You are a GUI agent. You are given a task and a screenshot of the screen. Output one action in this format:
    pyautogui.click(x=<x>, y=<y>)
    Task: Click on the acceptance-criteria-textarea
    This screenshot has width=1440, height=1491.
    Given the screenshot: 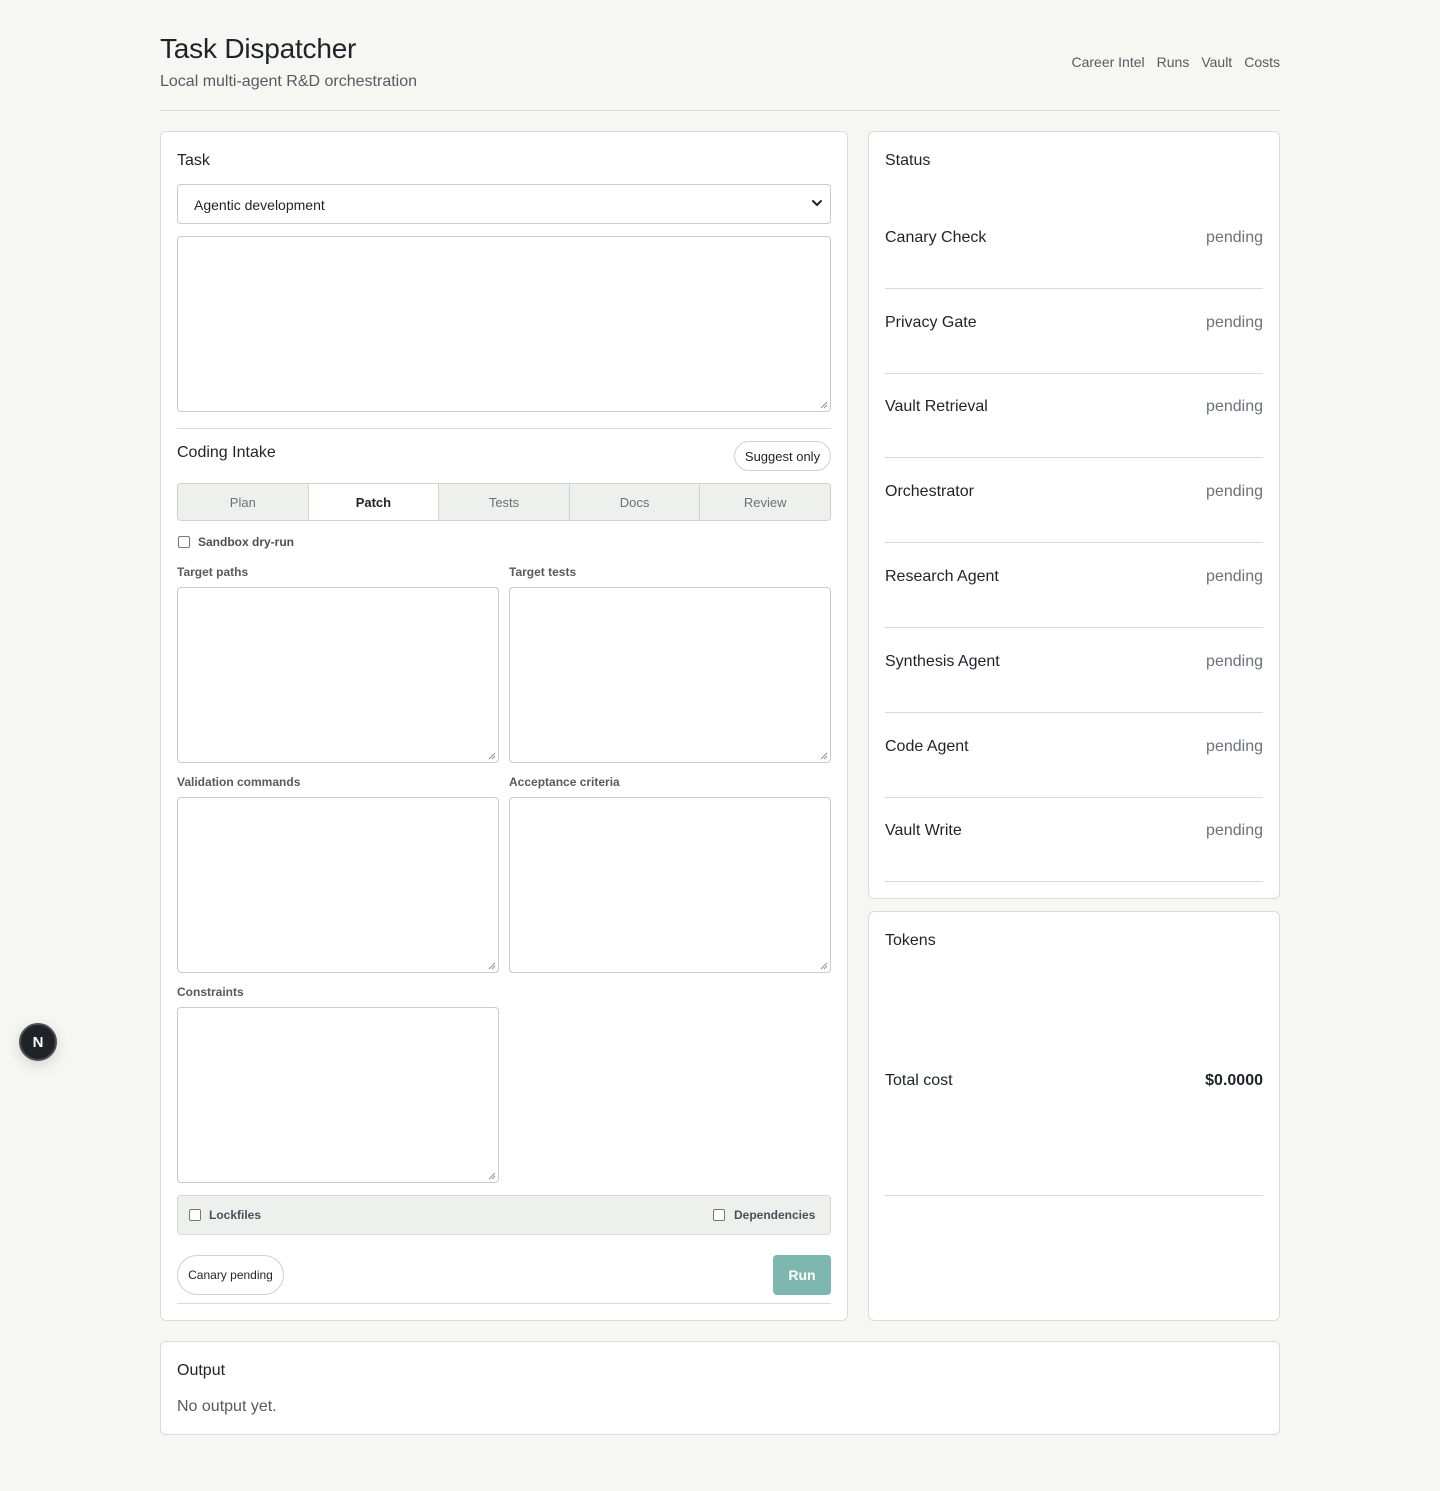 What is the action you would take?
    pyautogui.click(x=670, y=885)
    